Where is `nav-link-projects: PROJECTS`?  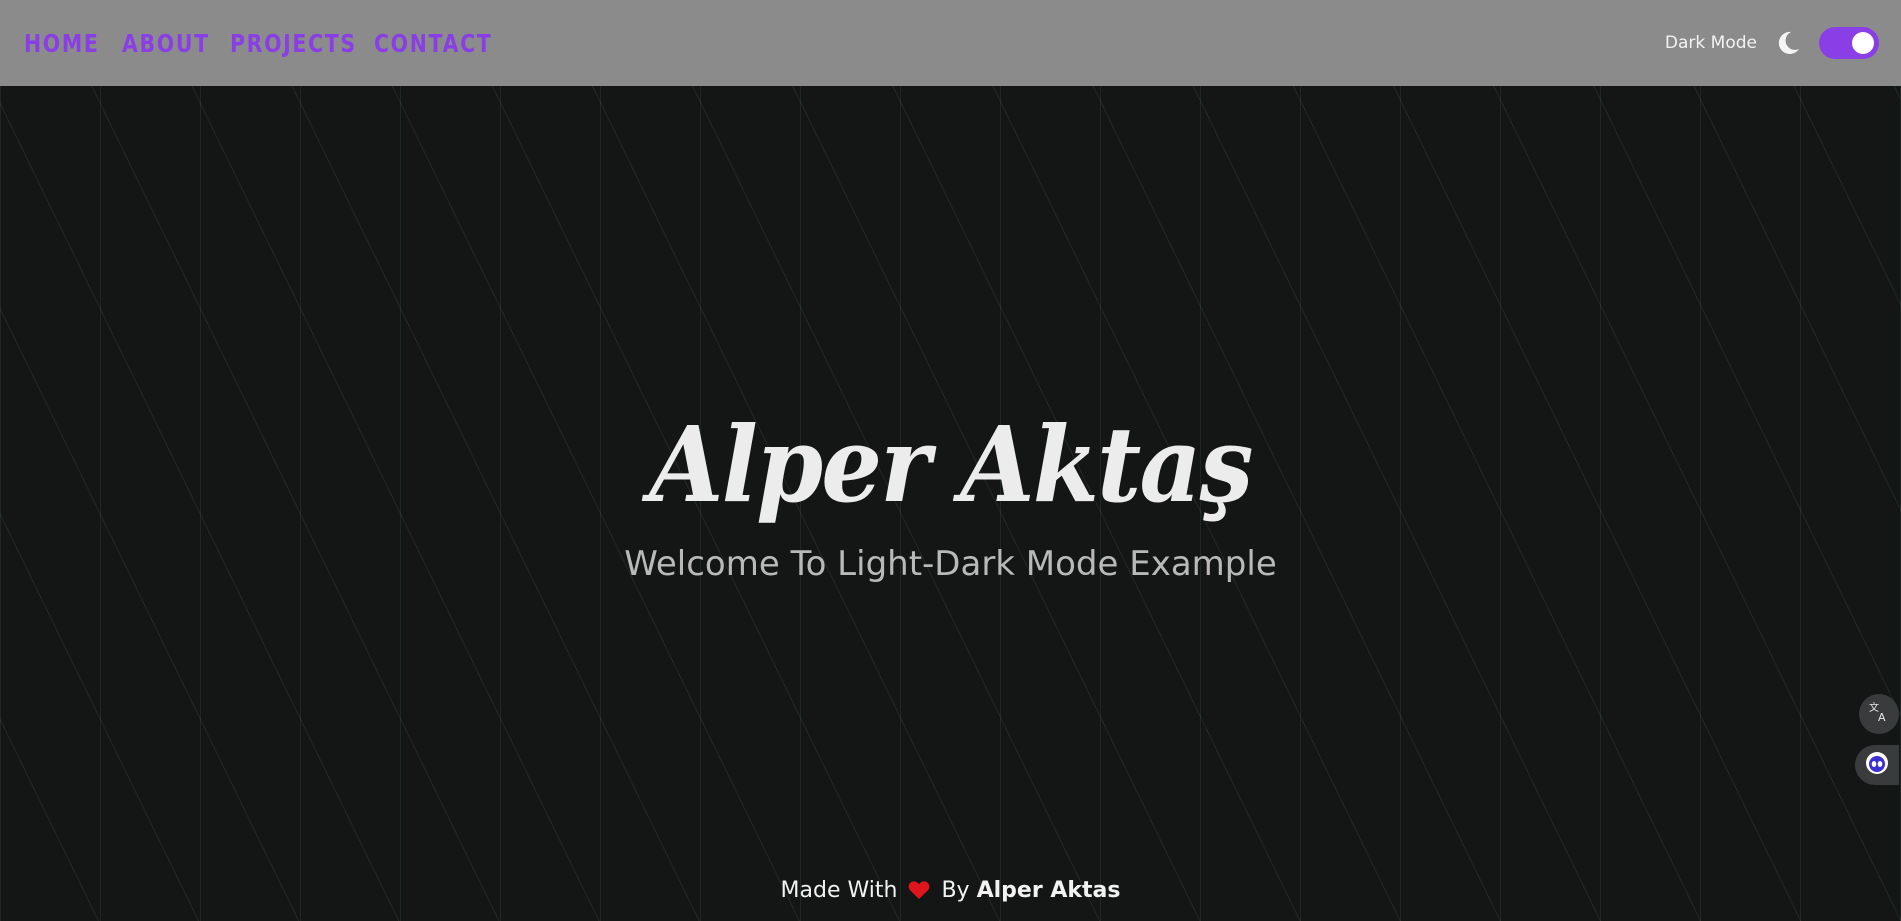
nav-link-projects: PROJECTS is located at coordinates (292, 43).